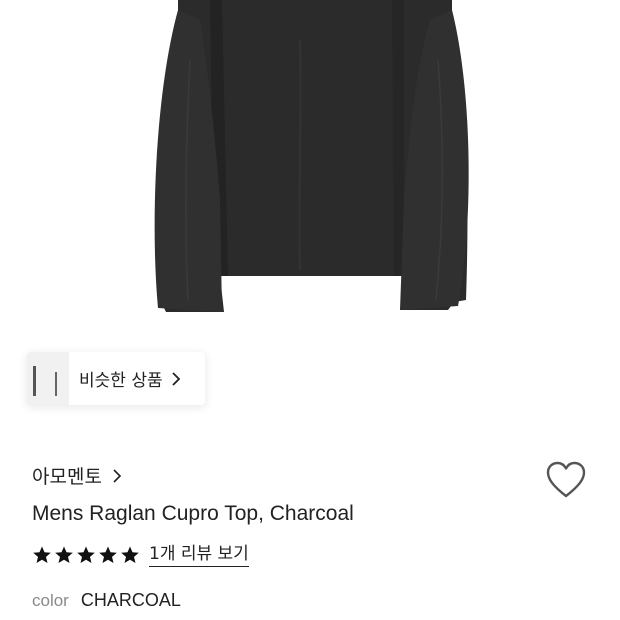 The height and width of the screenshot is (620, 620). I want to click on similar-products-label: 비슷한 상품, so click(121, 381).